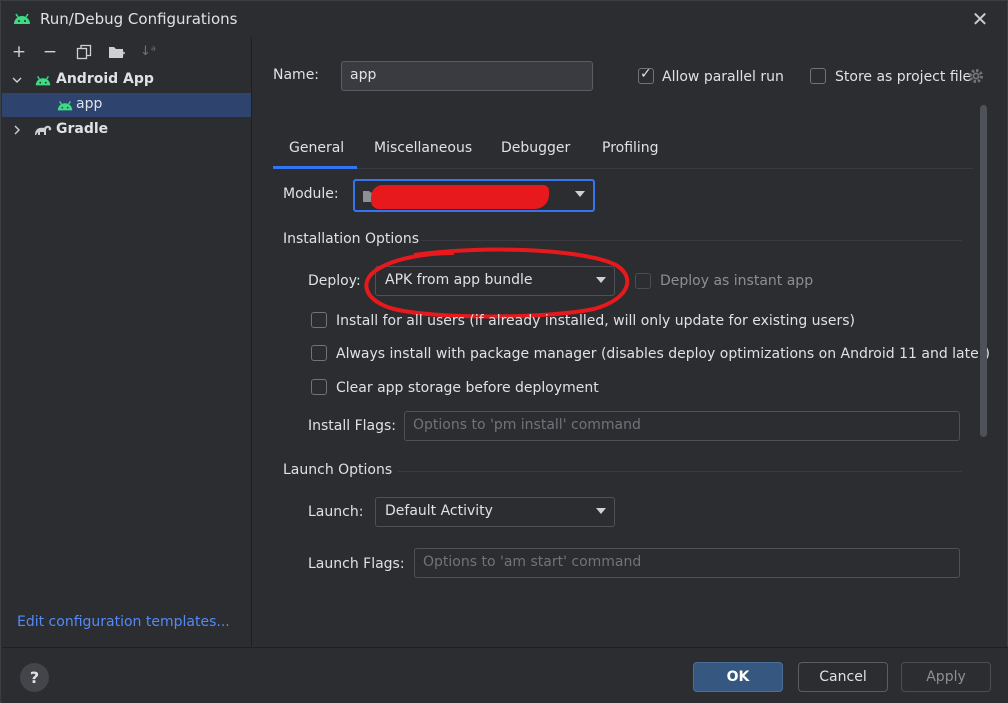  What do you see at coordinates (983, 271) in the screenshot?
I see `vertical-scrollbar` at bounding box center [983, 271].